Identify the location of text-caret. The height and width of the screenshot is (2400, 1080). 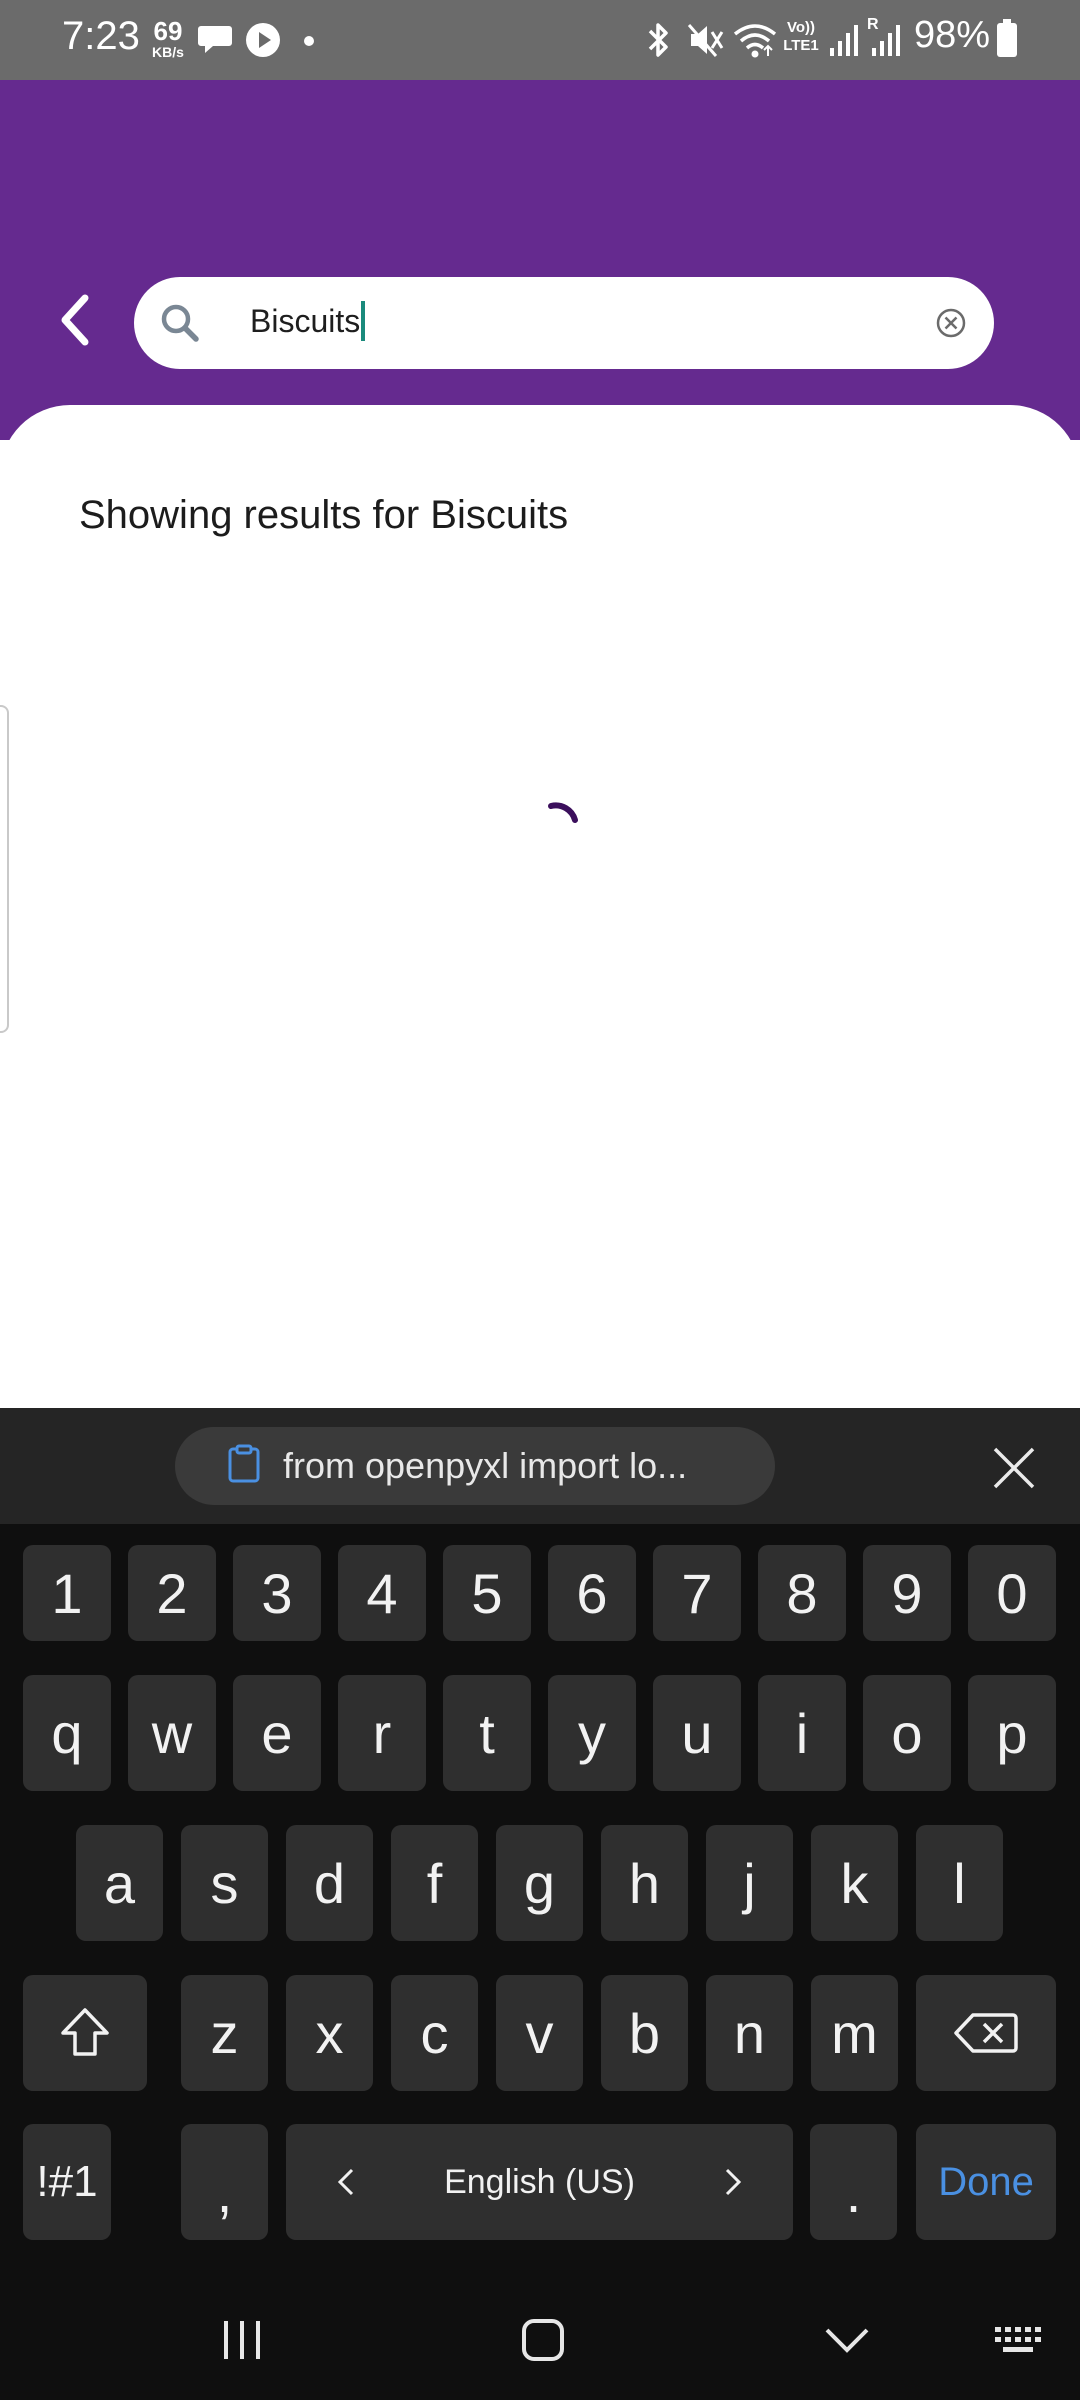
(363, 321).